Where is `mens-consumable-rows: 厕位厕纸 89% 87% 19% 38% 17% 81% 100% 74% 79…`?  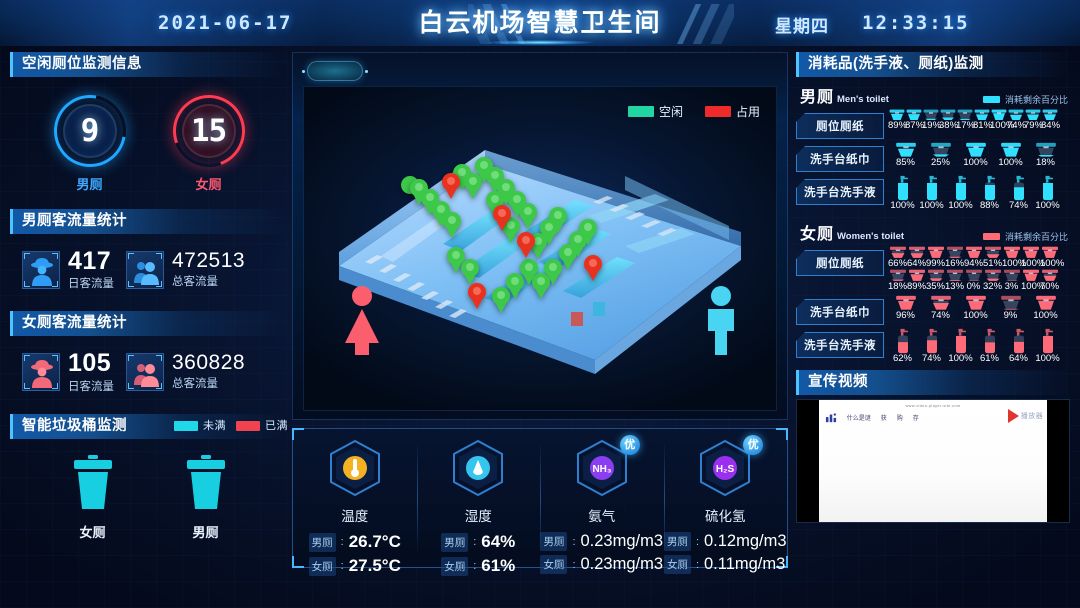 mens-consumable-rows: 厕位厕纸 89% 87% 19% 38% 17% 81% 100% 74% 79… is located at coordinates (933, 160).